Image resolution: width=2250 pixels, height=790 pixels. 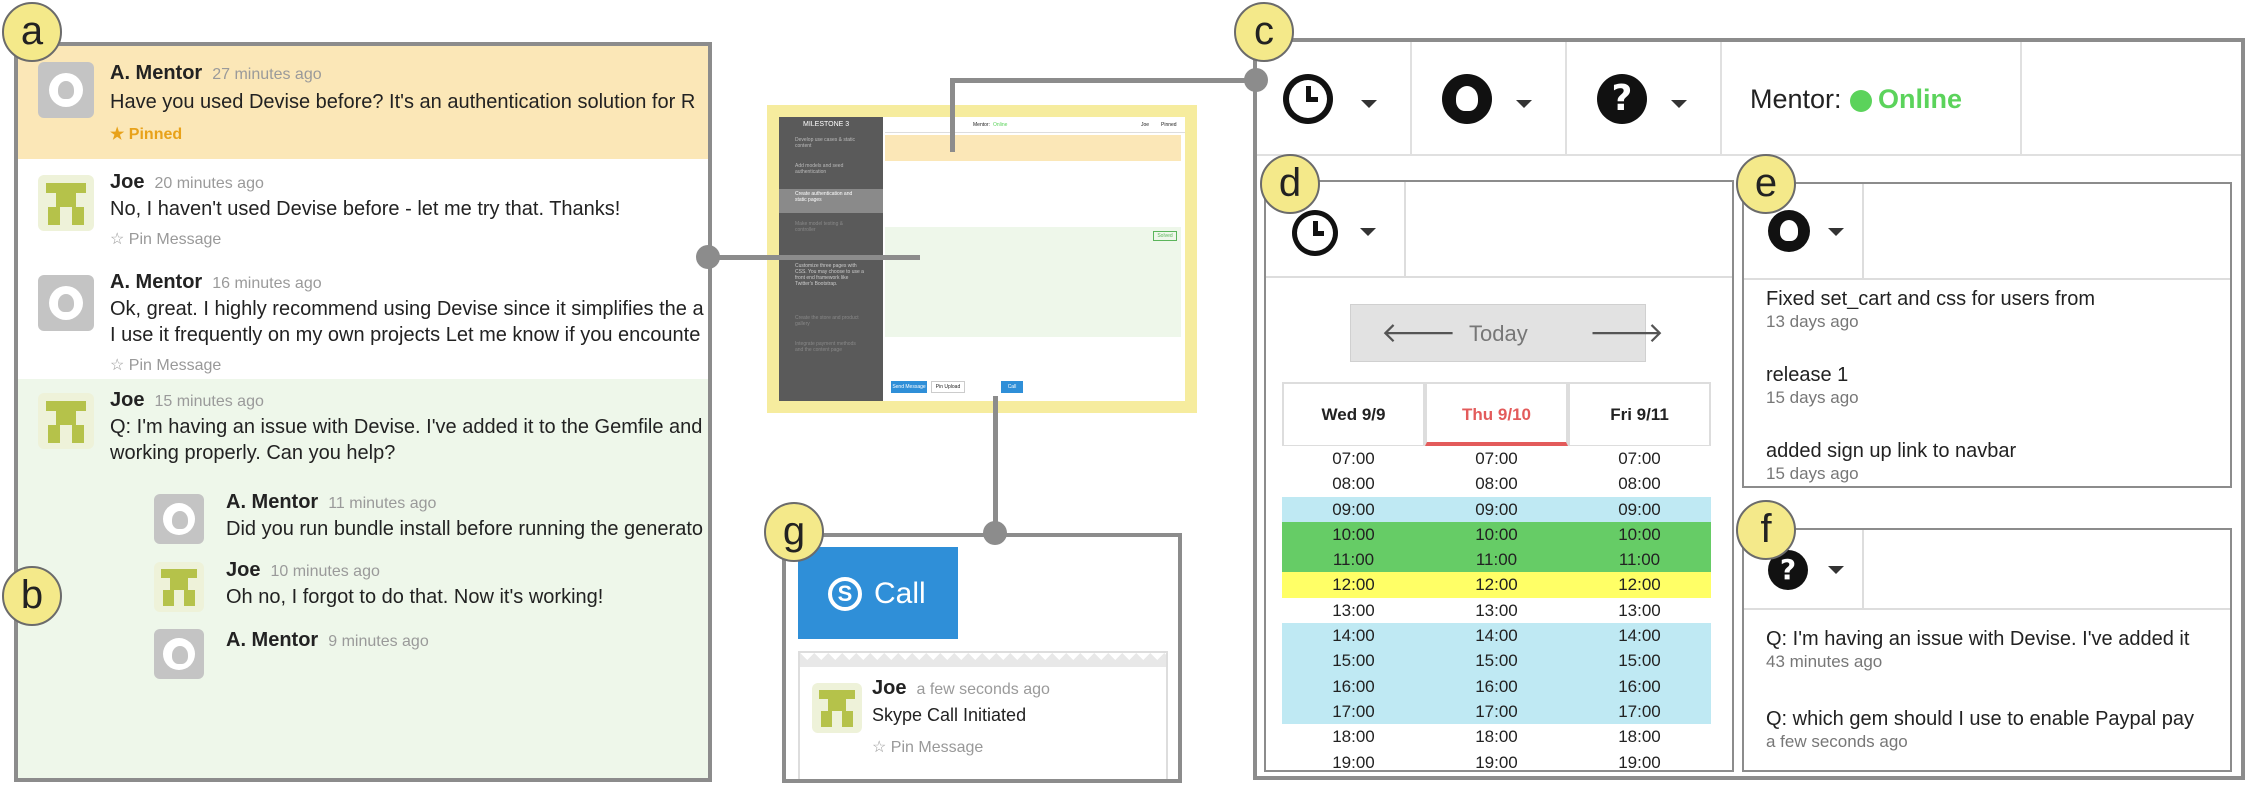 What do you see at coordinates (1033, 148) in the screenshot?
I see `thumb-pinned-row` at bounding box center [1033, 148].